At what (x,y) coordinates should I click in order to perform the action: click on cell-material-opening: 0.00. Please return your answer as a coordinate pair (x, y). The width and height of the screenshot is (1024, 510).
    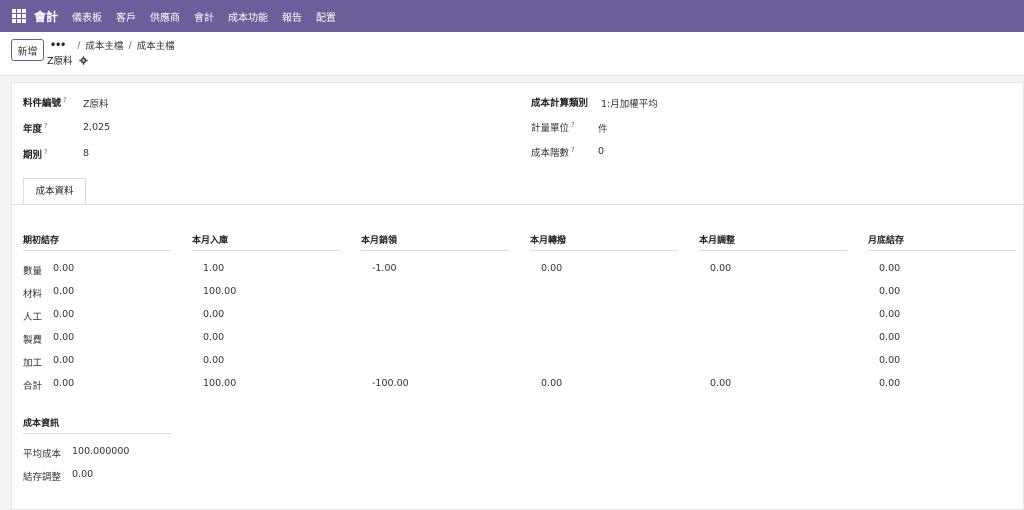
    Looking at the image, I should click on (64, 291).